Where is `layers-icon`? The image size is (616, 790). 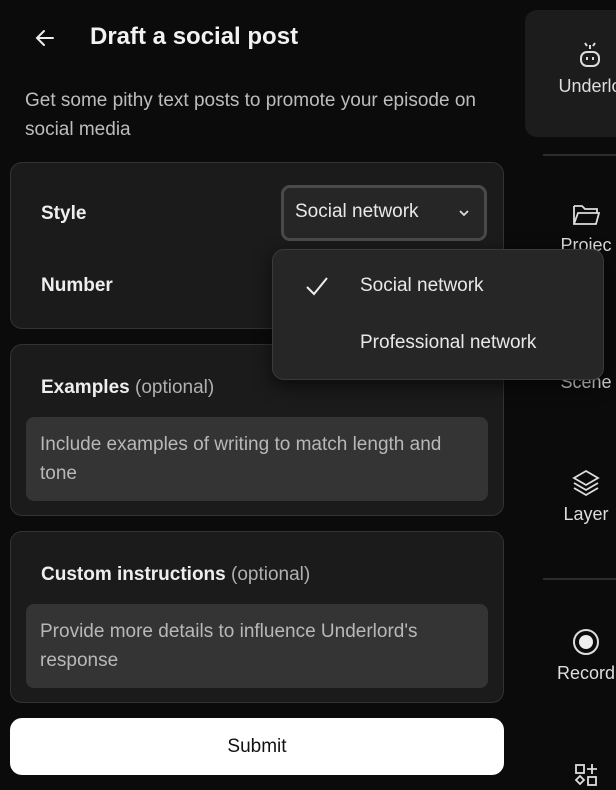 layers-icon is located at coordinates (586, 483).